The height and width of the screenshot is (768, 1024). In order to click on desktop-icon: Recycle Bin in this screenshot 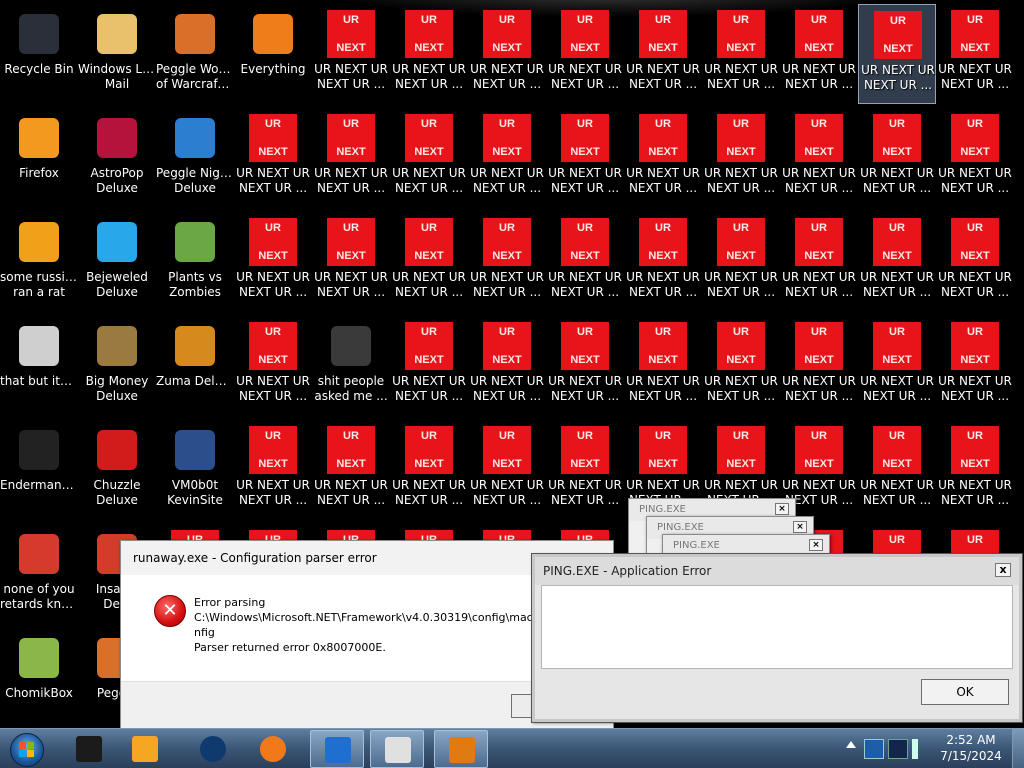, I will do `click(39, 54)`.